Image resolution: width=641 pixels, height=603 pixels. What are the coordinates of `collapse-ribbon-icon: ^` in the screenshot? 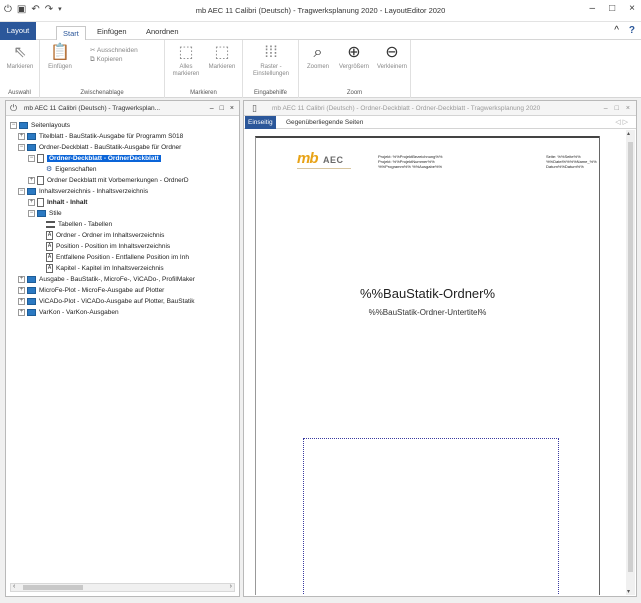 It's located at (616, 30).